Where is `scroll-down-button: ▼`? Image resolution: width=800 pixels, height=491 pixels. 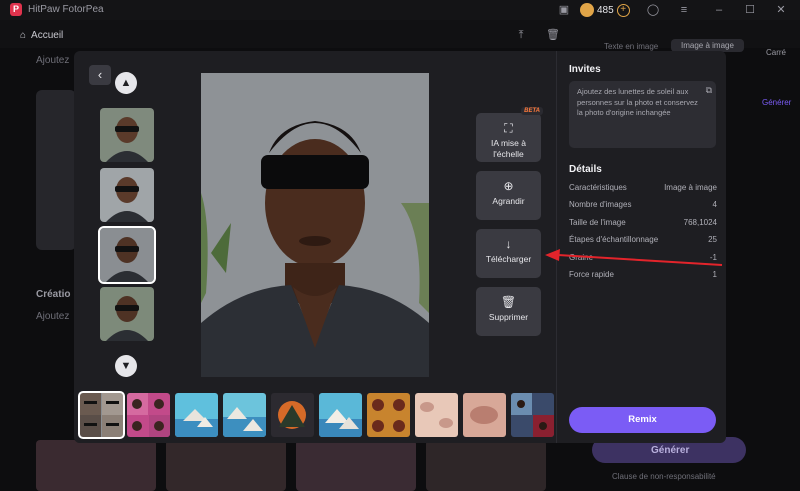
scroll-down-button: ▼ is located at coordinates (126, 366).